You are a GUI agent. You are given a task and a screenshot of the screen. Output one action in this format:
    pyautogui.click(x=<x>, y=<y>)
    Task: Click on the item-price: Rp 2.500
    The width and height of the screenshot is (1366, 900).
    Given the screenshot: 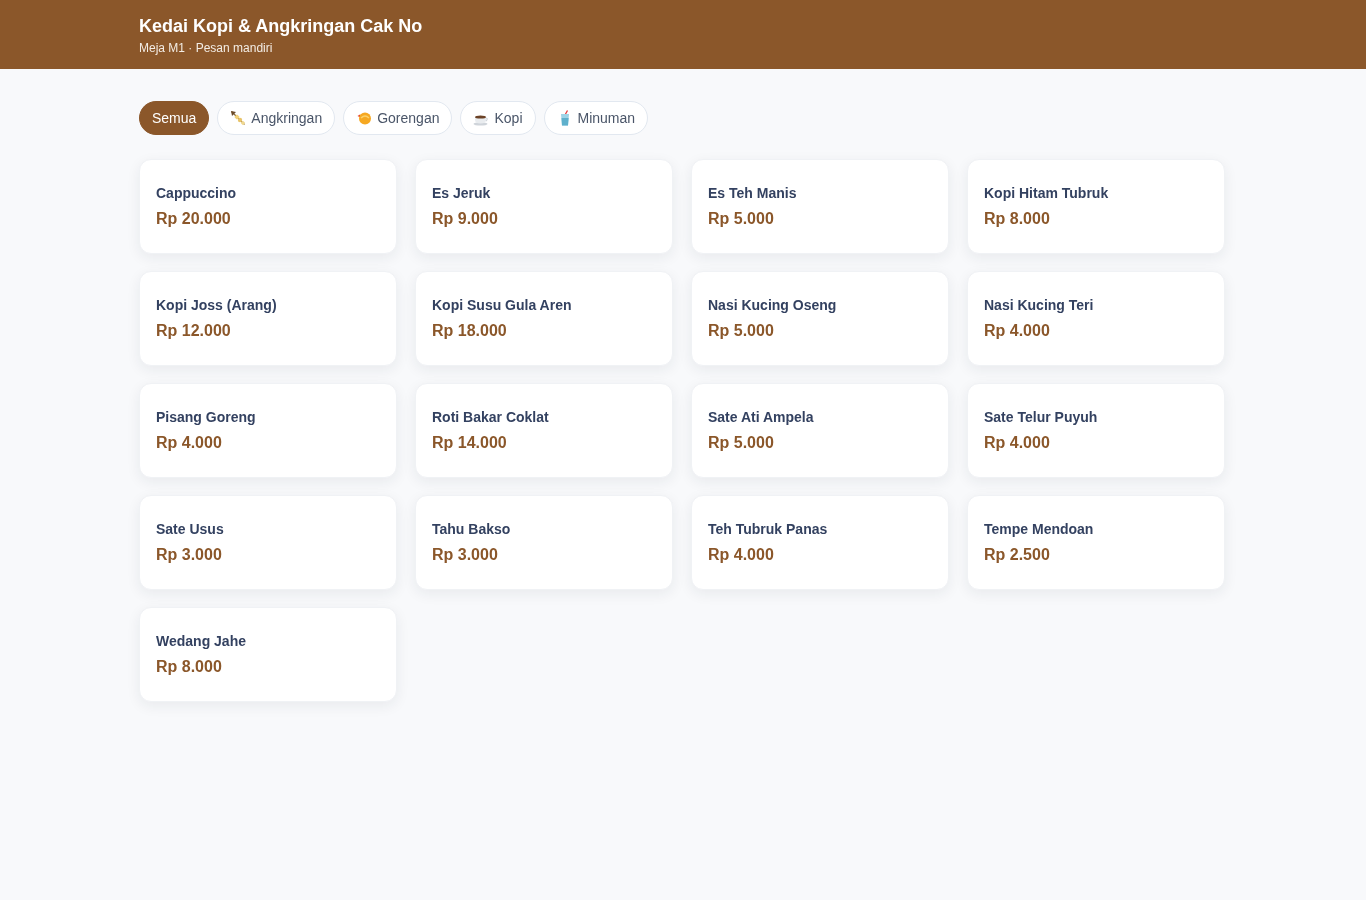 What is the action you would take?
    pyautogui.click(x=1017, y=555)
    